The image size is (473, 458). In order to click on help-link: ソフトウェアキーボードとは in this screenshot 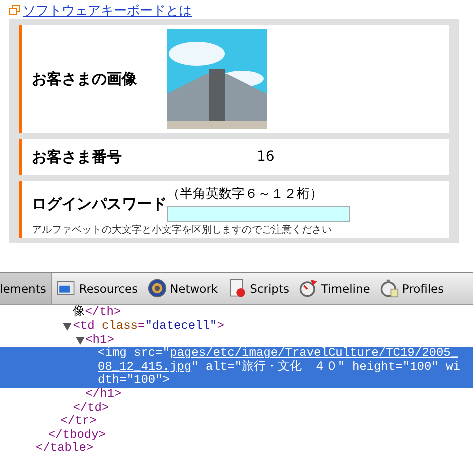, I will do `click(107, 11)`.